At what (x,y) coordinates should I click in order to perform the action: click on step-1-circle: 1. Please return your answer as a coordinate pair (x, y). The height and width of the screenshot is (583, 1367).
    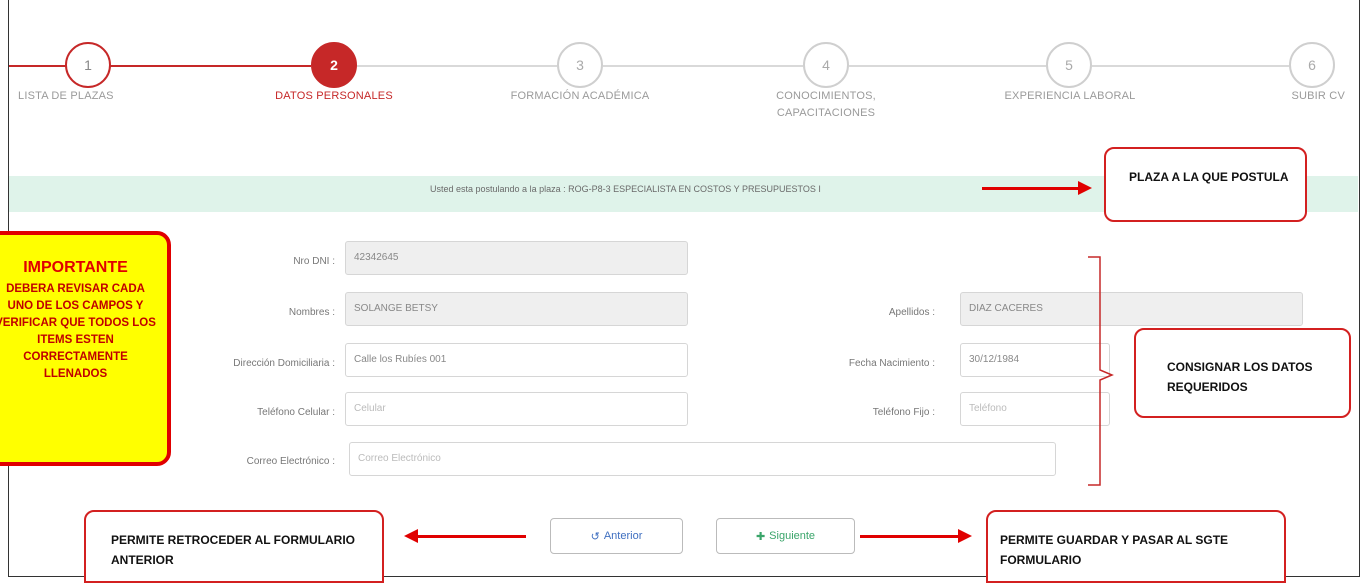
    Looking at the image, I should click on (88, 65).